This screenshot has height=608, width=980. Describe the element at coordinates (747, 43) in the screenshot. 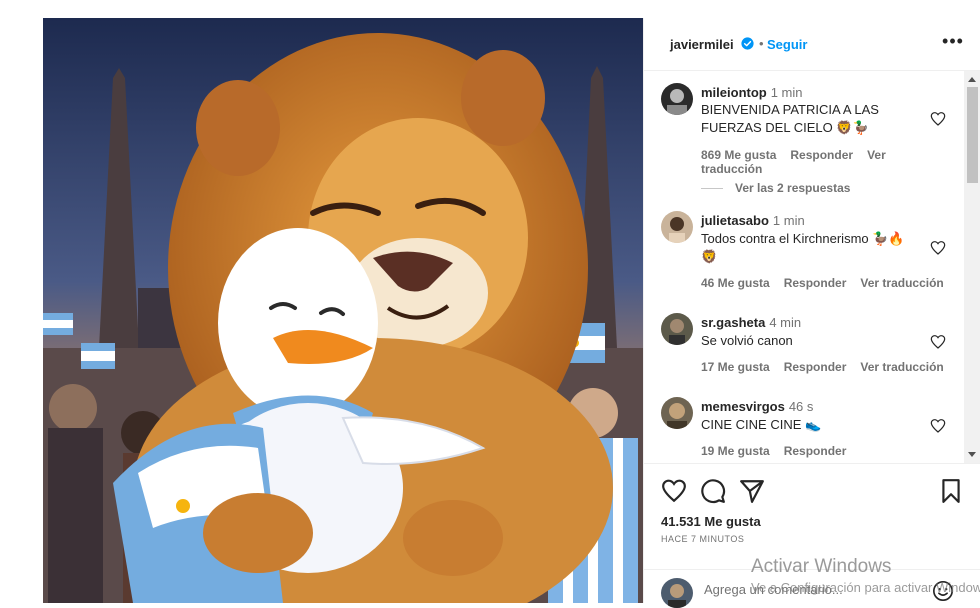

I see `verified-badge-icon` at that location.